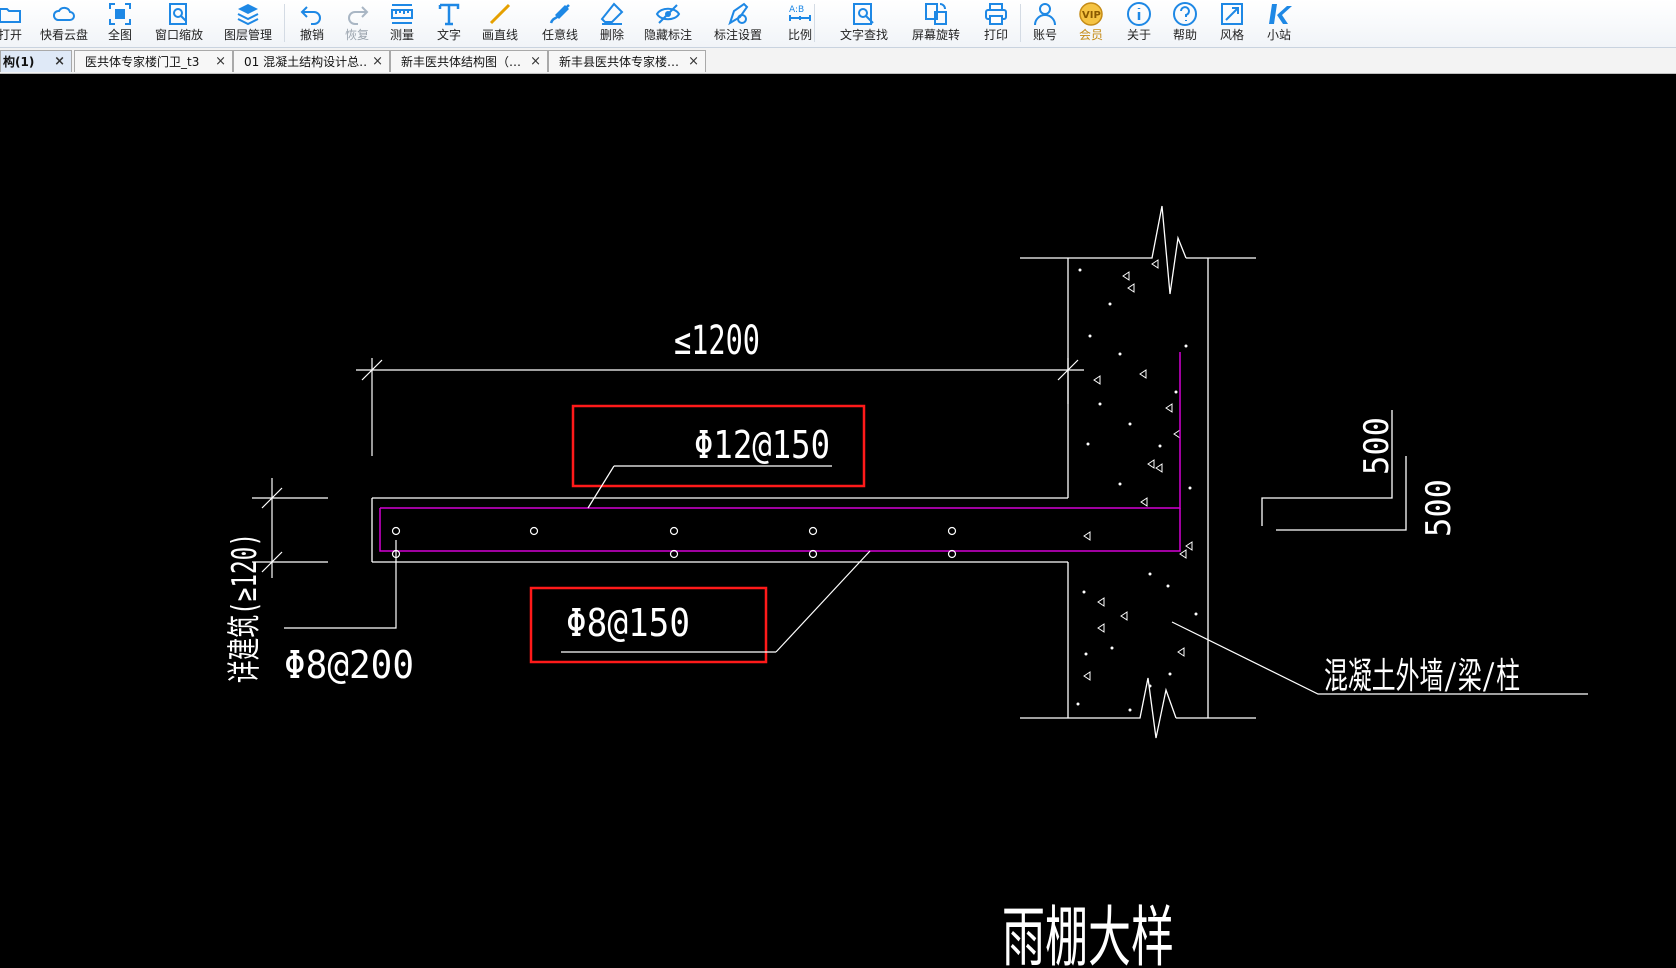 The width and height of the screenshot is (1676, 968). Describe the element at coordinates (120, 14) in the screenshot. I see `fit-all-icon` at that location.